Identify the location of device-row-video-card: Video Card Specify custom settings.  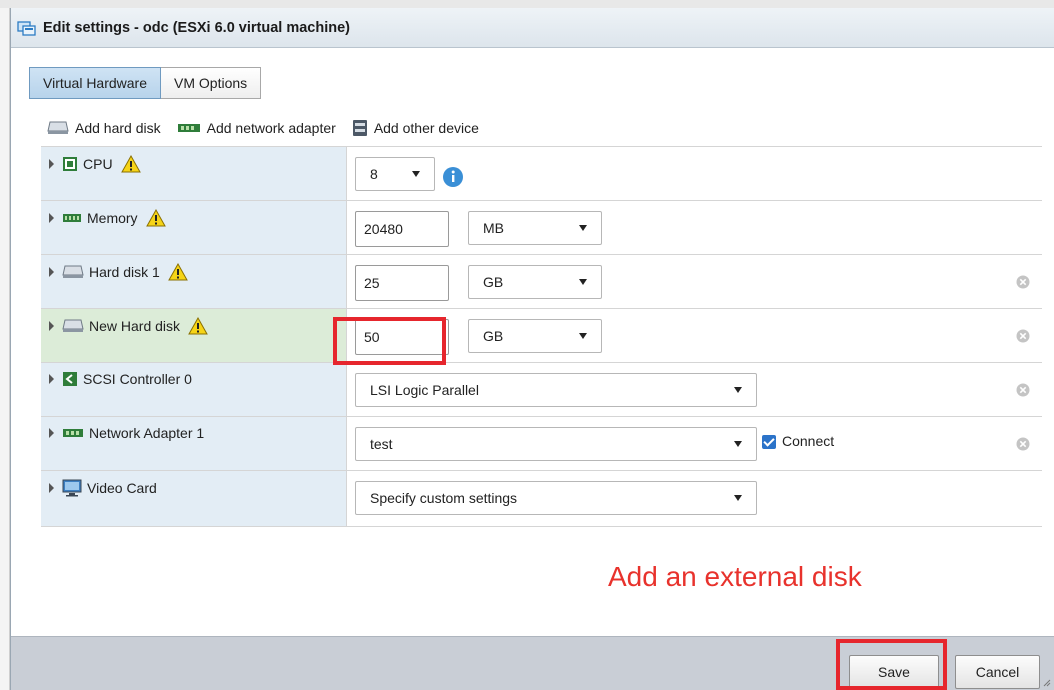
(541, 499).